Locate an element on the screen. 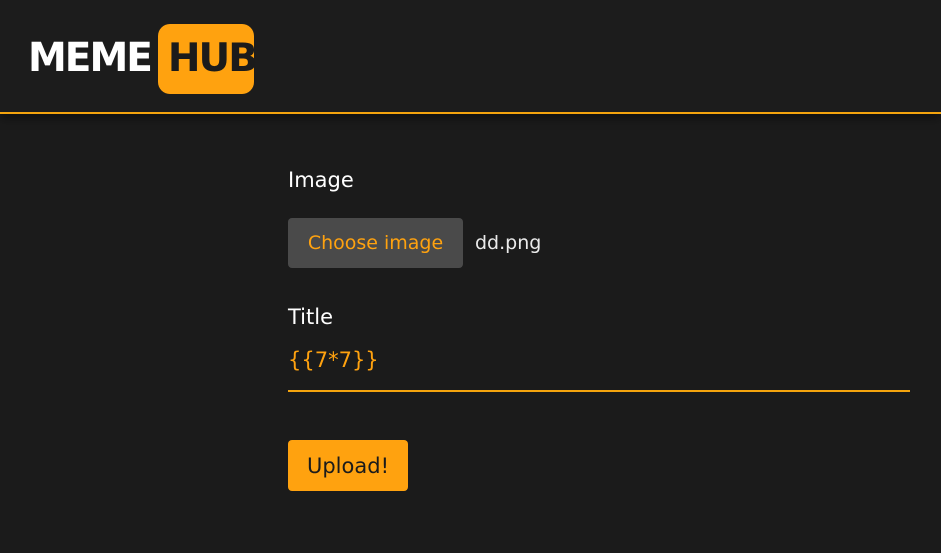  image-label: Image is located at coordinates (321, 180).